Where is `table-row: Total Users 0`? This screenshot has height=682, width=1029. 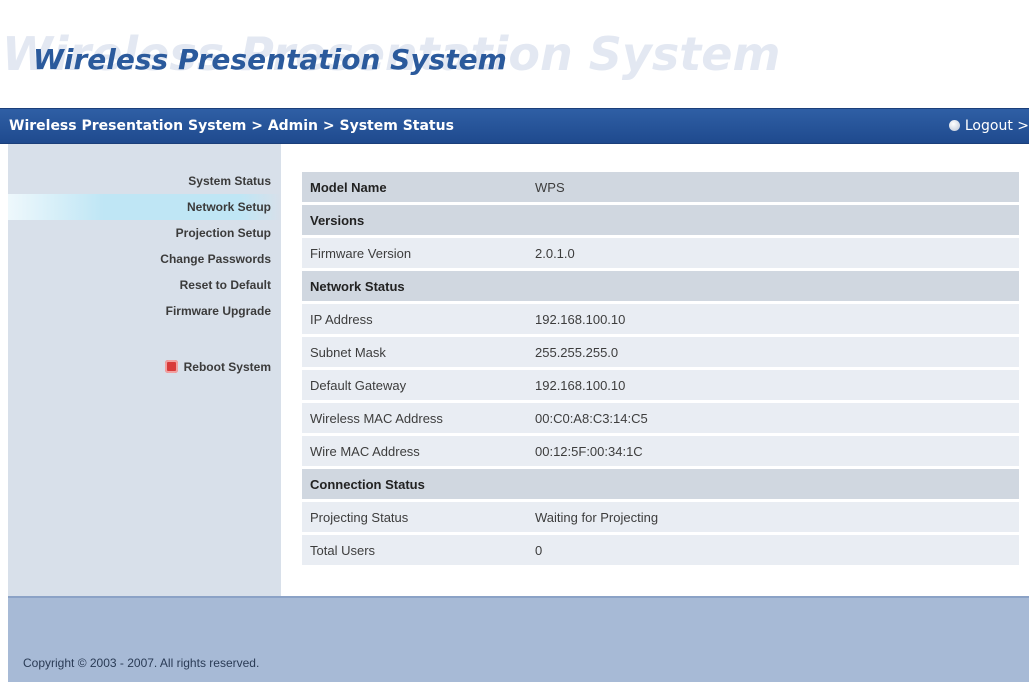 table-row: Total Users 0 is located at coordinates (660, 550).